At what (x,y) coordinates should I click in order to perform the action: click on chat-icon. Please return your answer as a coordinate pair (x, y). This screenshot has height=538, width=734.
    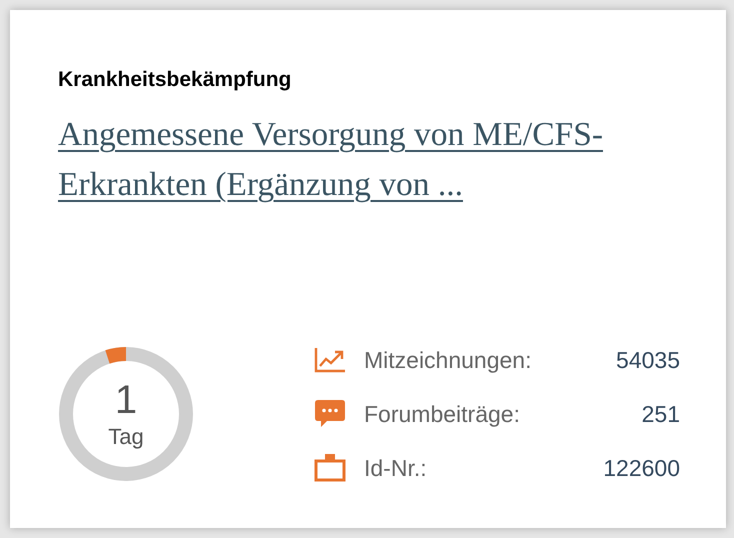
    Looking at the image, I should click on (330, 414).